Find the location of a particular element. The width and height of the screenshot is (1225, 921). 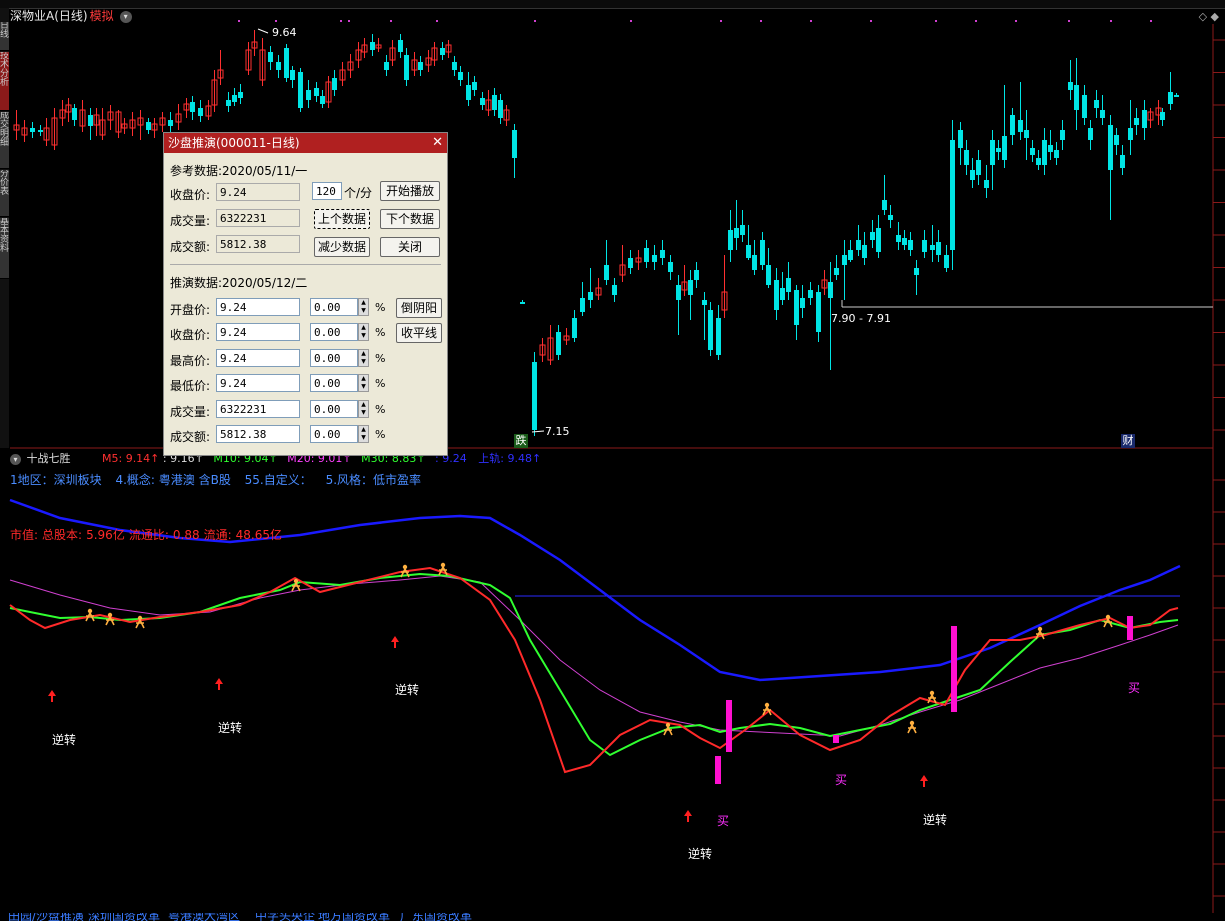

upper-band-value: 上轨: 9.48↑ is located at coordinates (510, 458).